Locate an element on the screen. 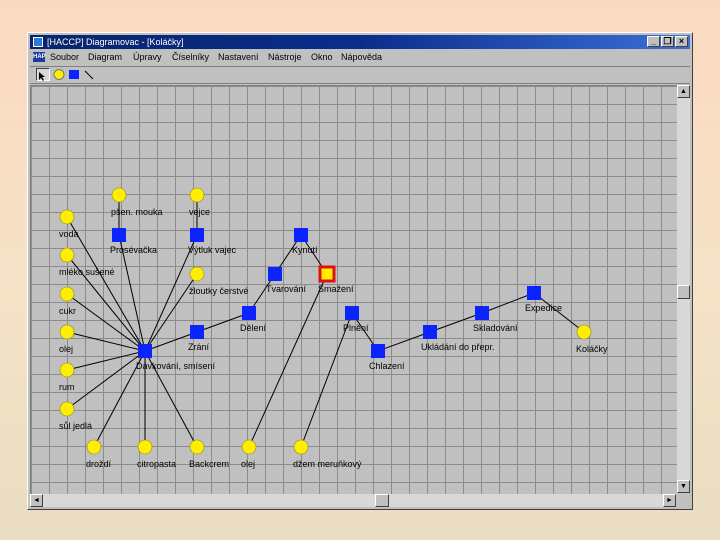 The height and width of the screenshot is (540, 720). edge-dzem-pleni is located at coordinates (326, 380).